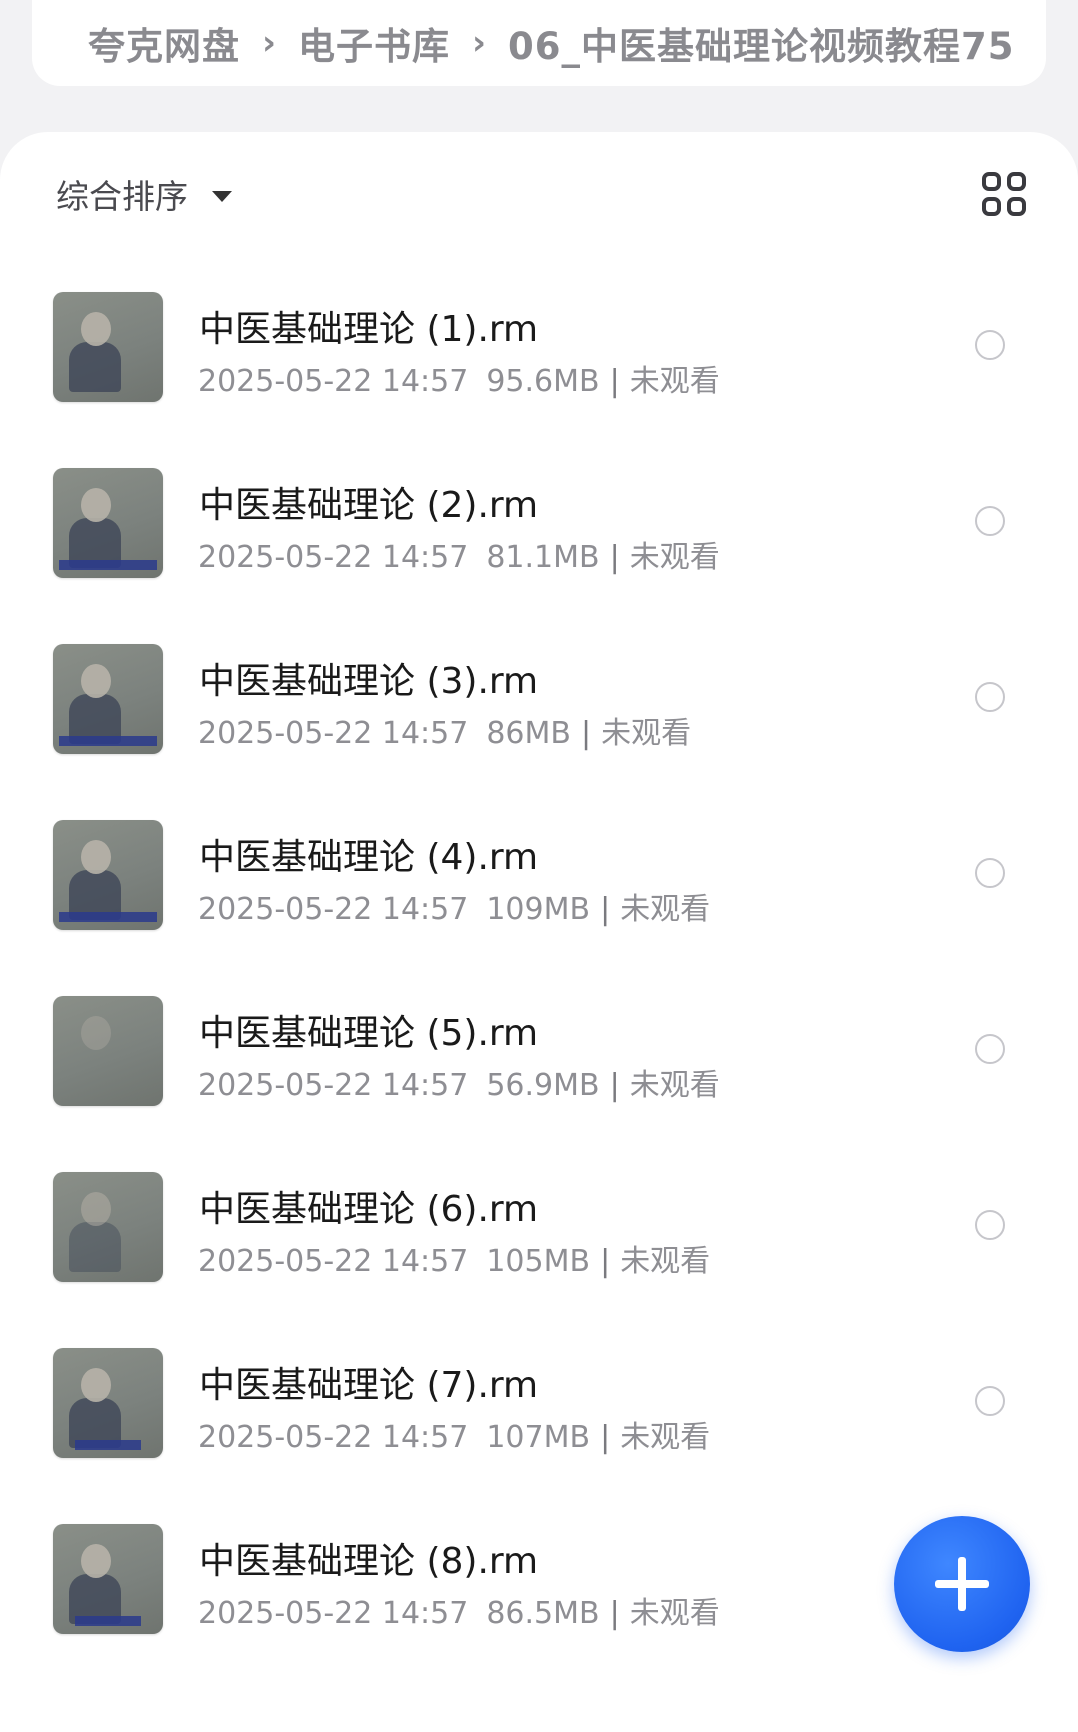 The height and width of the screenshot is (1732, 1078). Describe the element at coordinates (761, 46) in the screenshot. I see `breadcrumb-item-current-folder: 06_中医基础理论视频教程75` at that location.